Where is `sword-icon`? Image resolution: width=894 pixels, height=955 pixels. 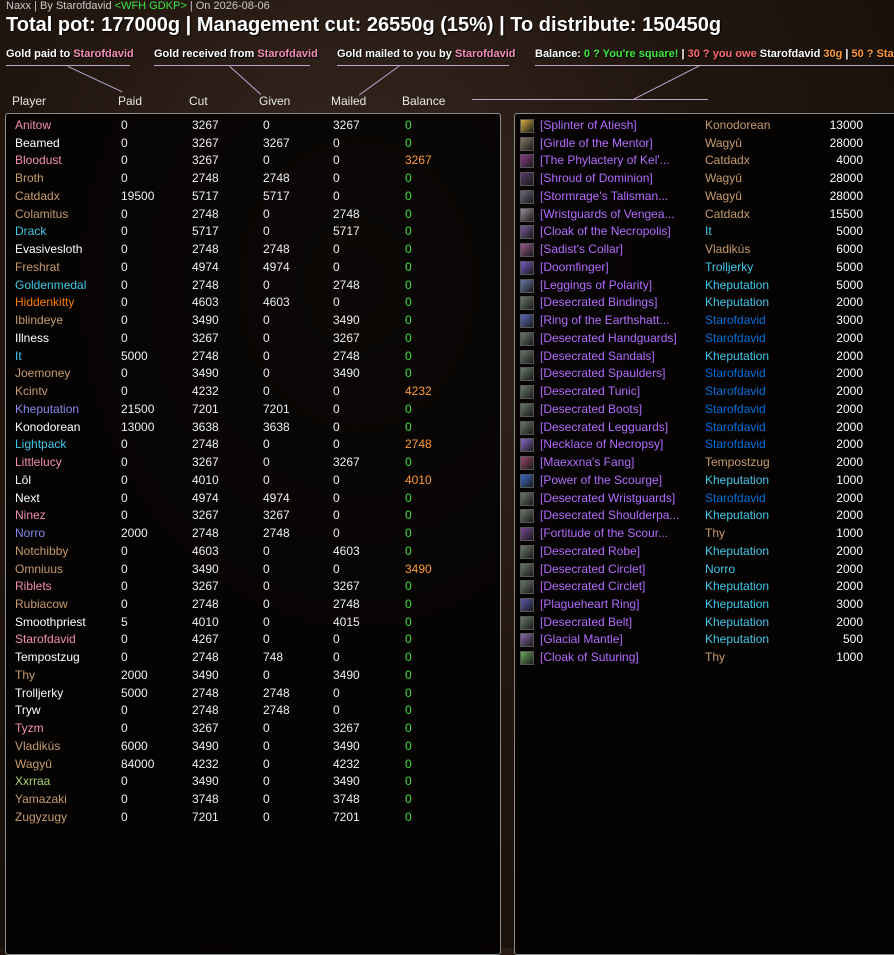
sword-icon is located at coordinates (527, 126).